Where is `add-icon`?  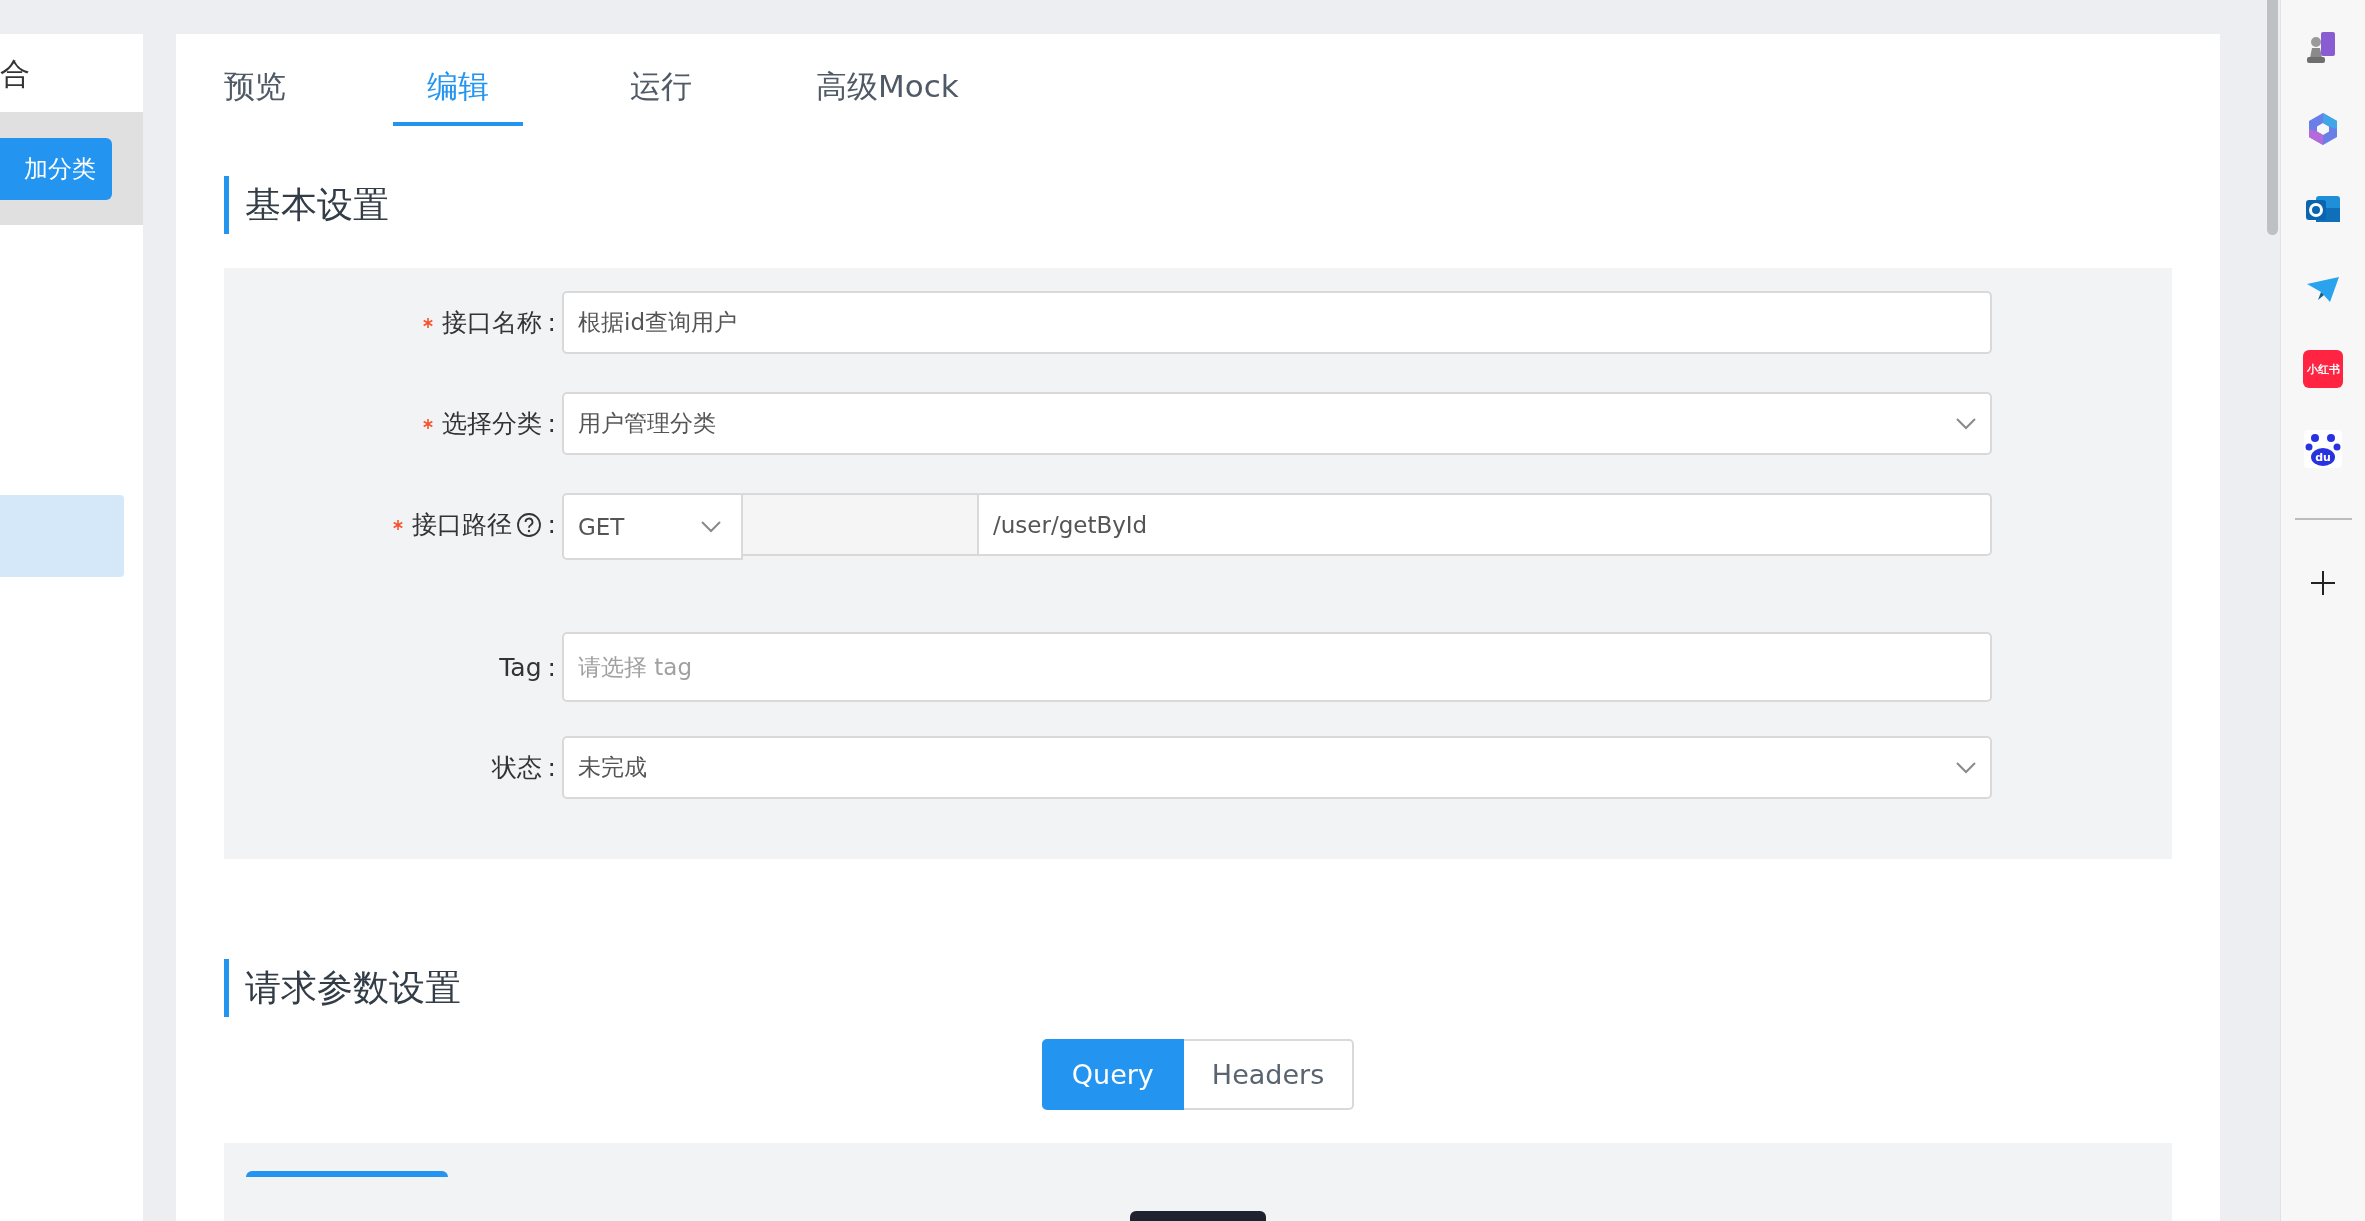 add-icon is located at coordinates (2323, 583).